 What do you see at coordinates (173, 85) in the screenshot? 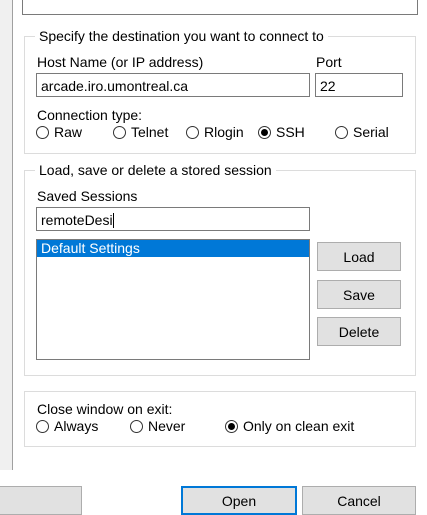
I see `host-name-input: arcade.iro.umontreal.ca` at bounding box center [173, 85].